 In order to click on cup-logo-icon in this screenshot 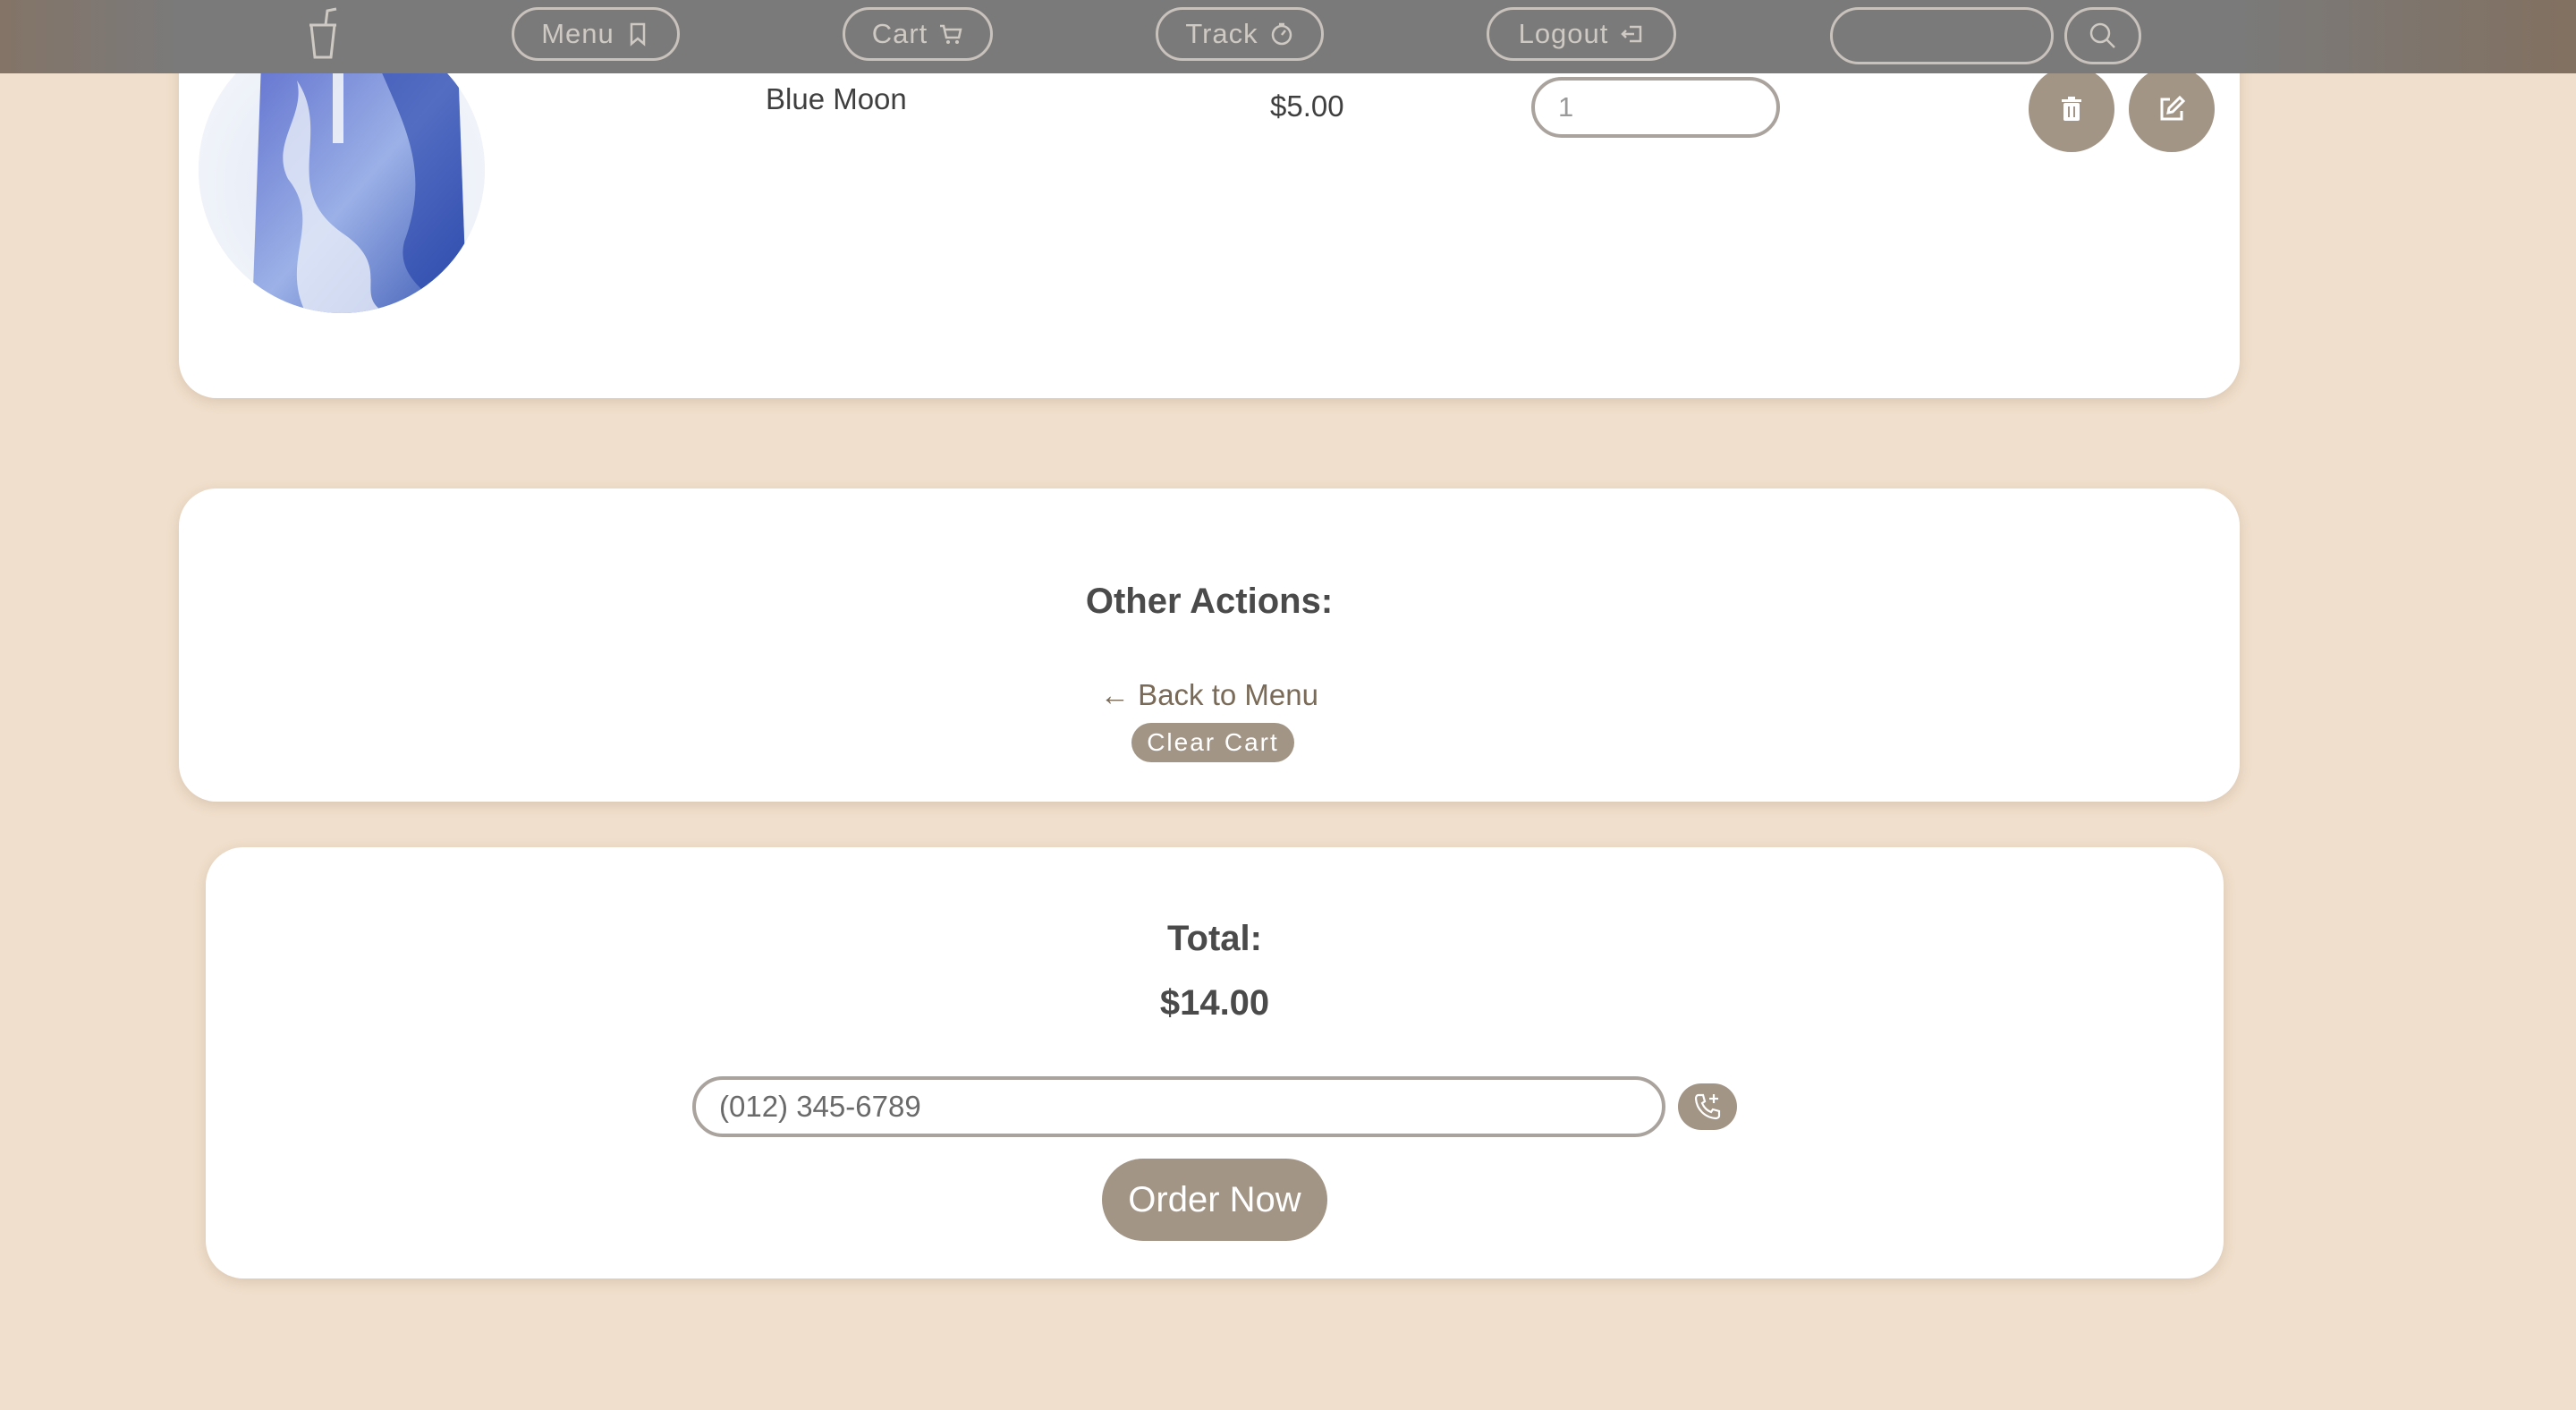, I will do `click(323, 33)`.